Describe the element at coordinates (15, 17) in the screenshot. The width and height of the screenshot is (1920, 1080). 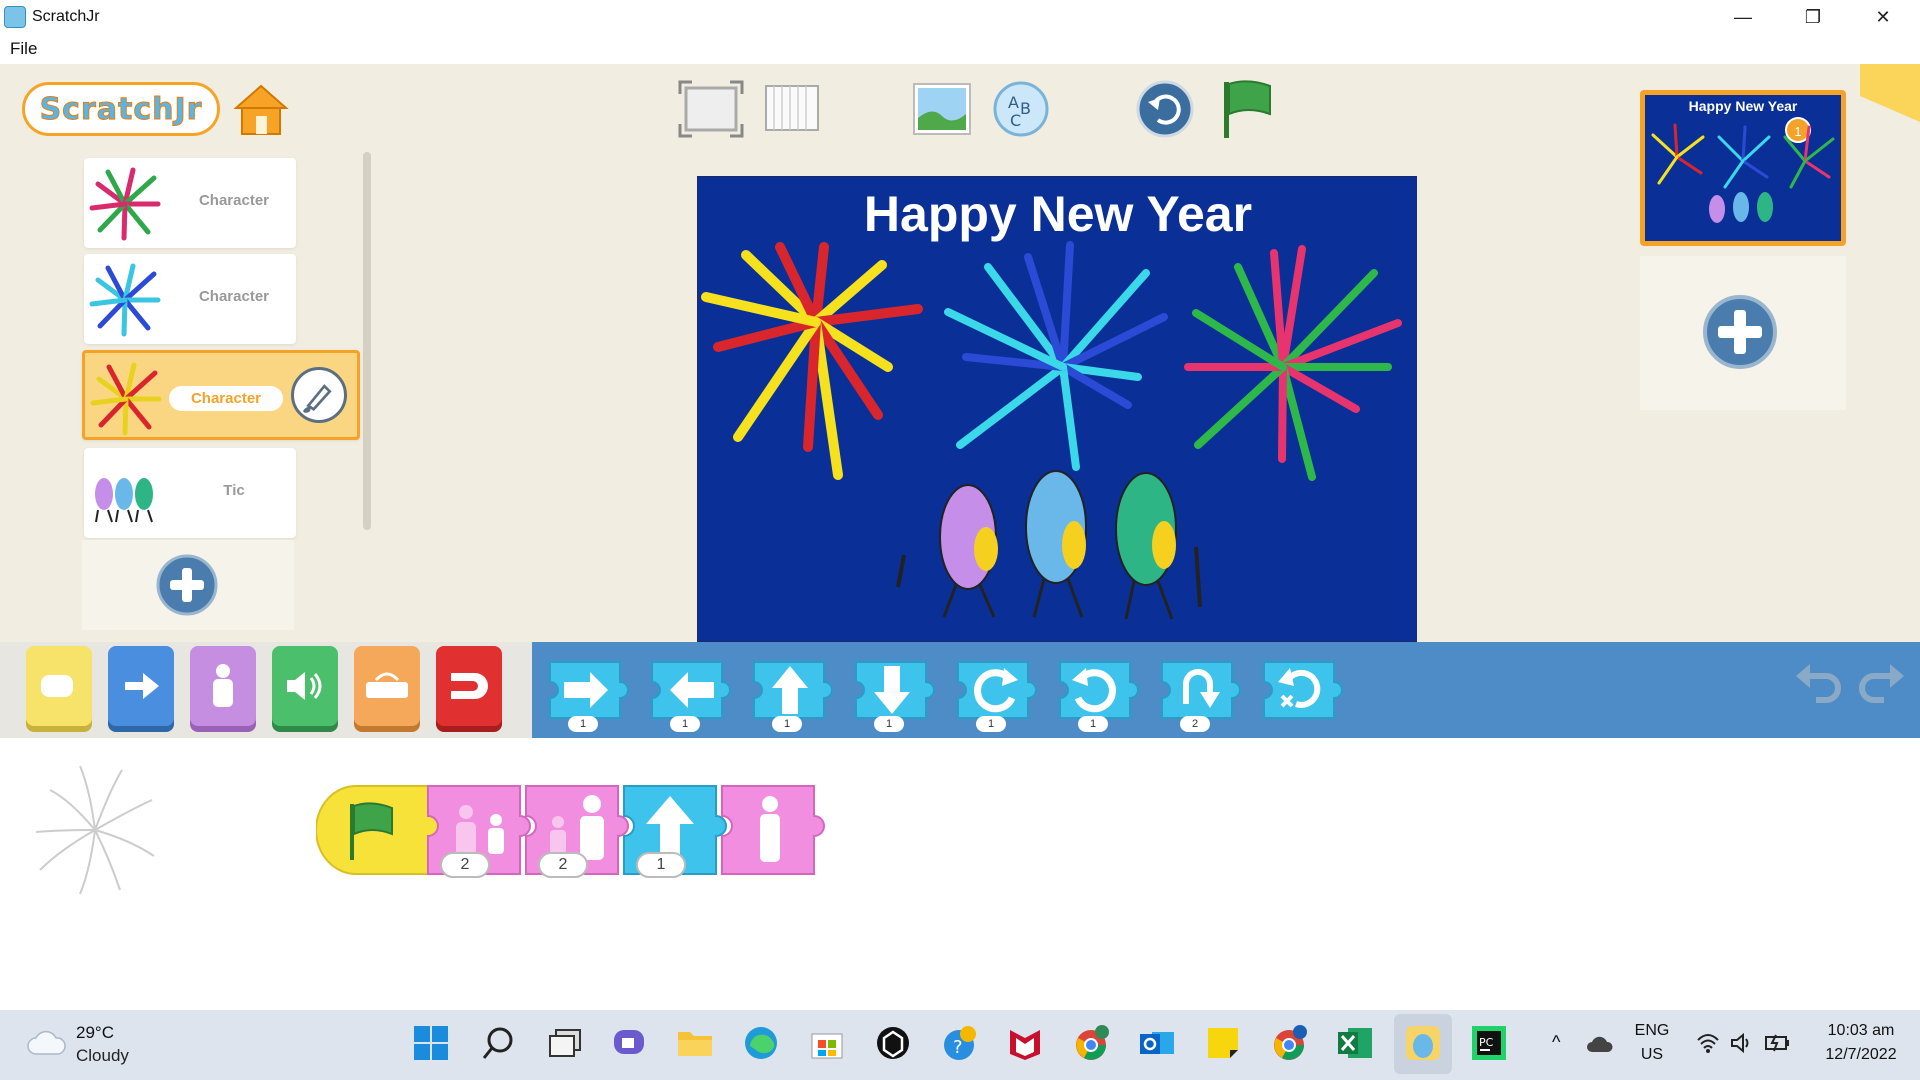
I see `scratchjr-app-icon` at that location.